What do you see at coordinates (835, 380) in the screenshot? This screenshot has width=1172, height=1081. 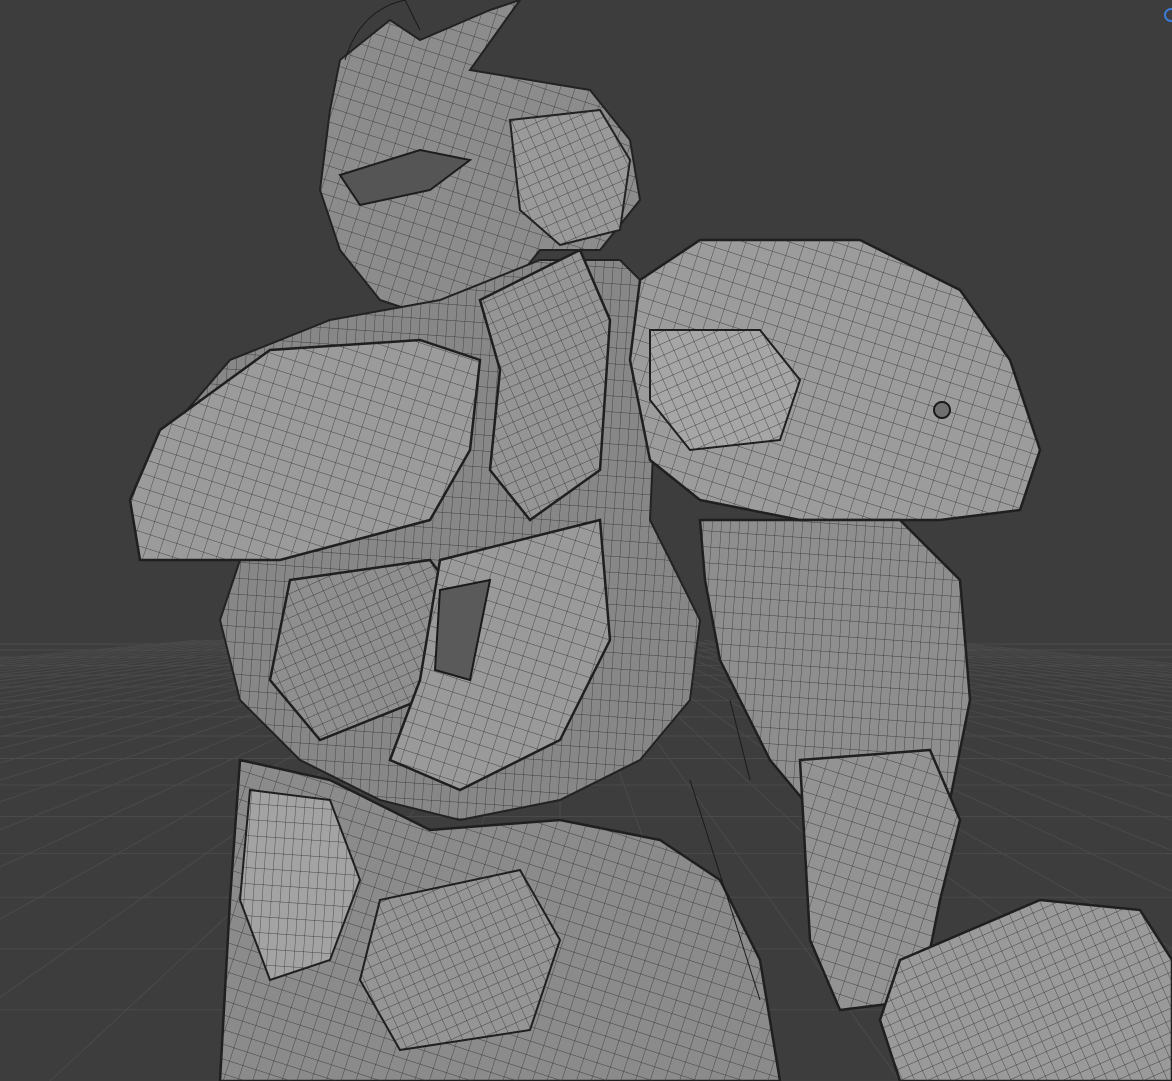 I see `shoulder-pauldron-mesh` at bounding box center [835, 380].